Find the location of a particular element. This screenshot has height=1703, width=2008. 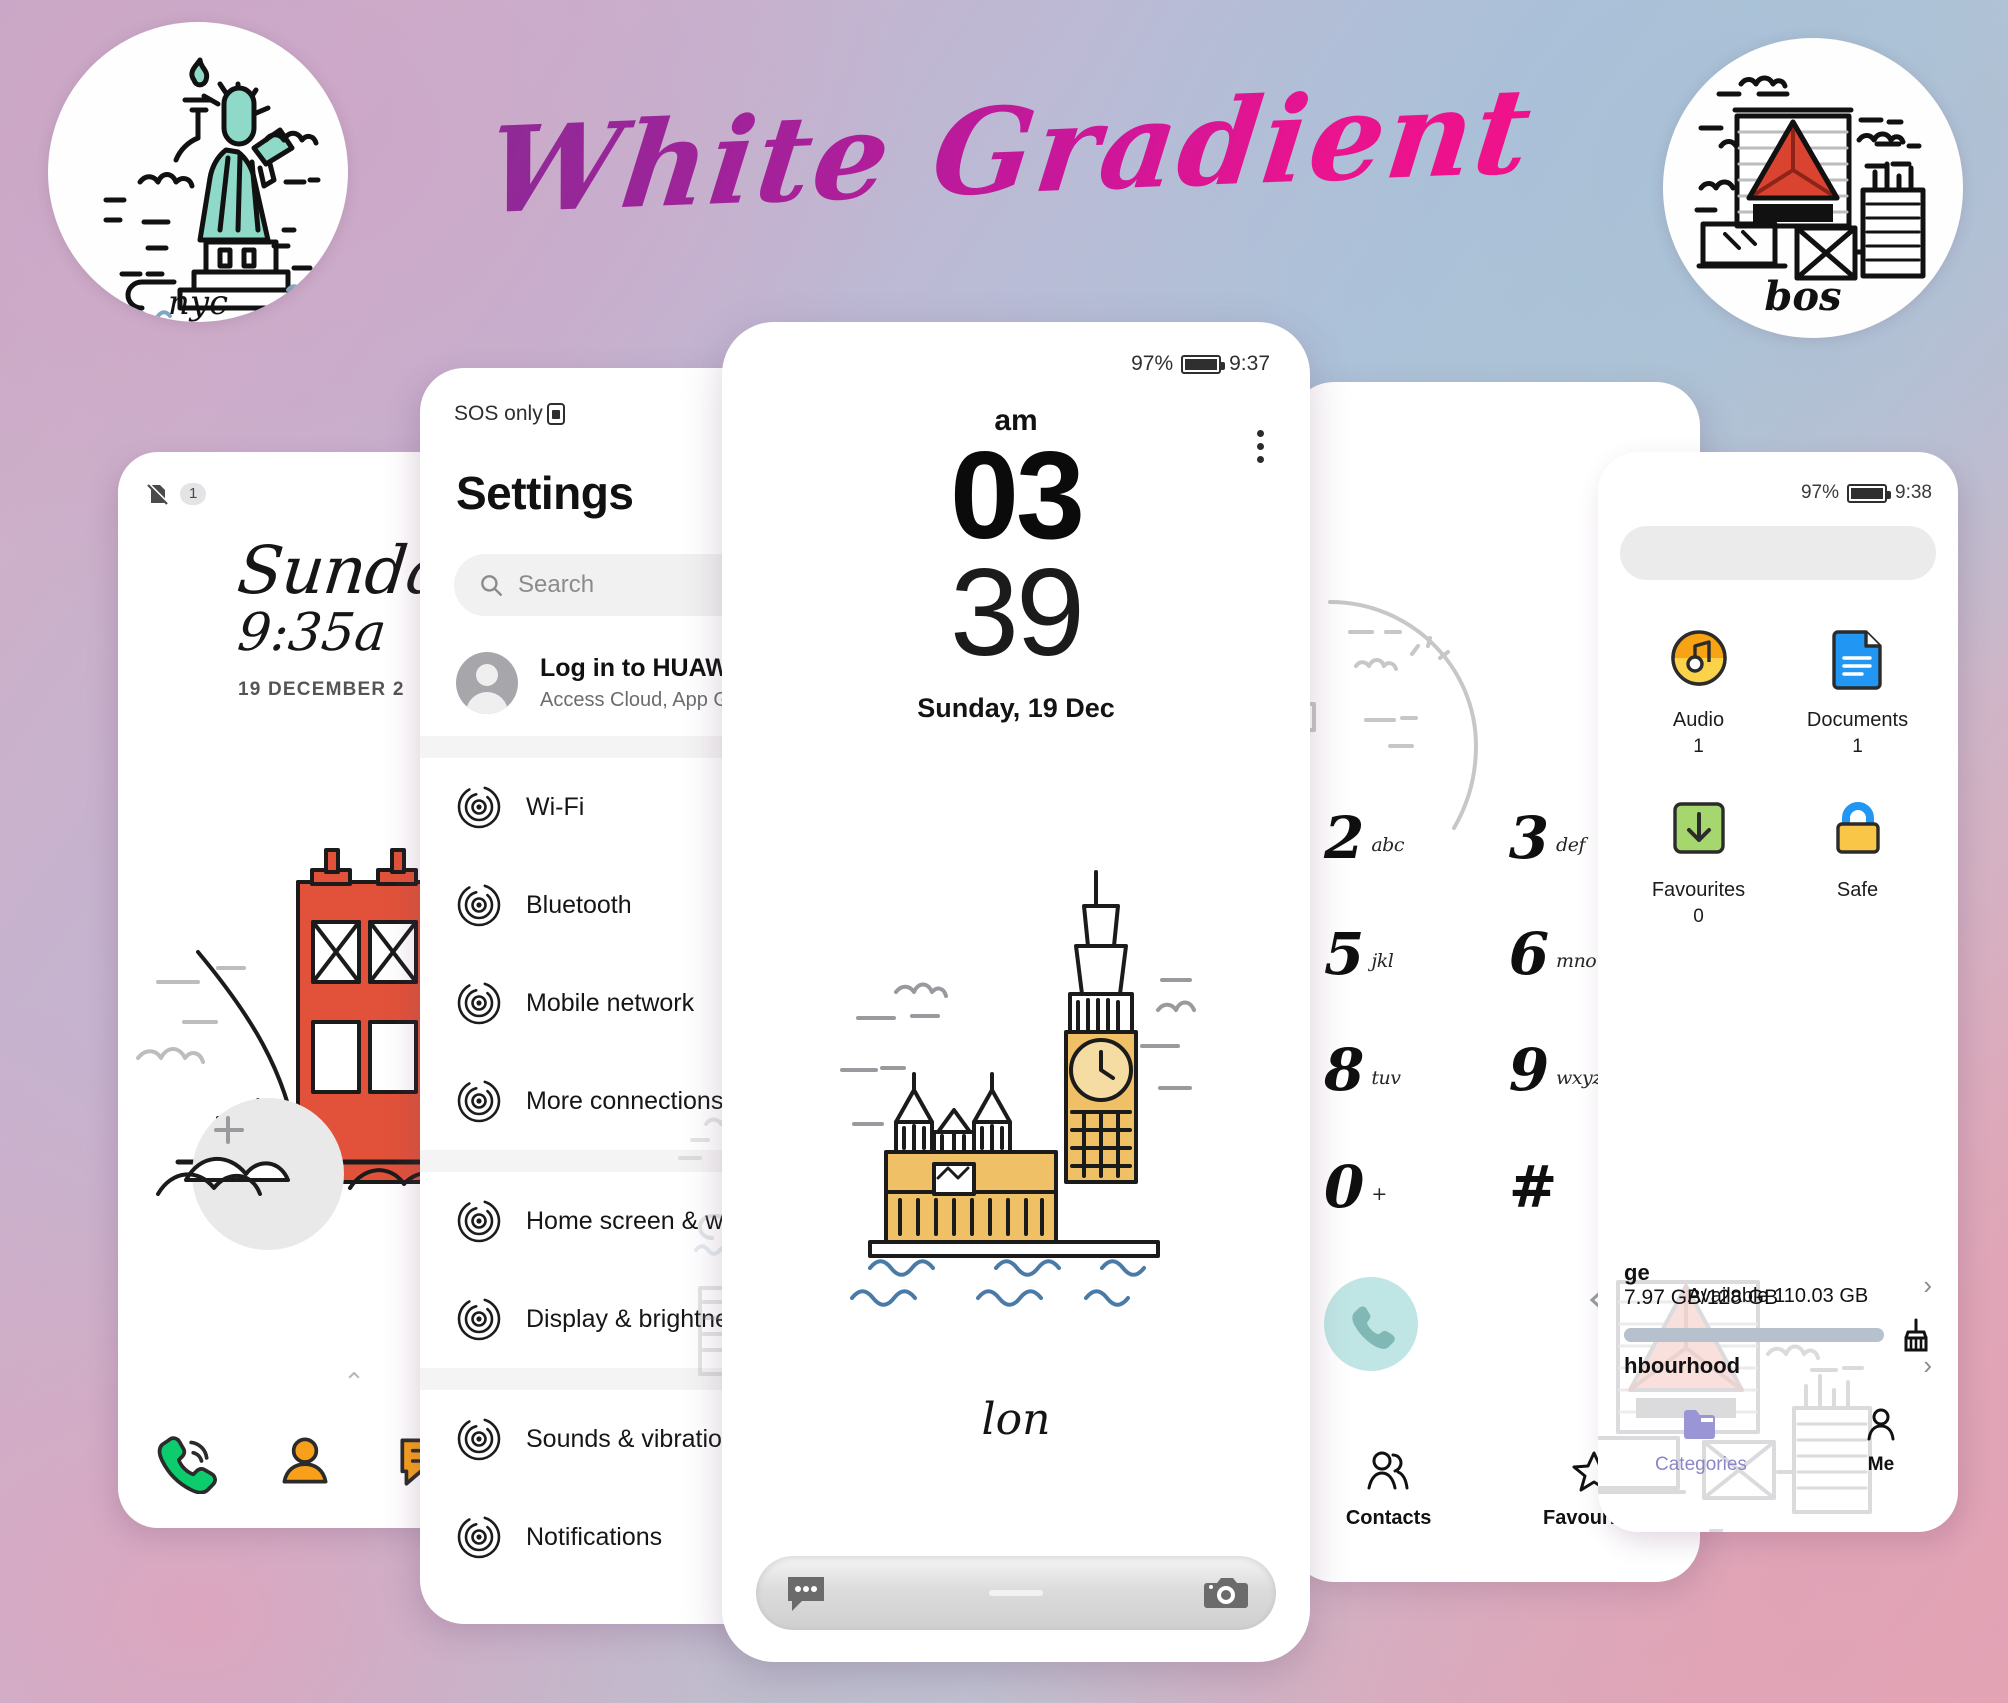

battery-percent: 97% is located at coordinates (1820, 492).